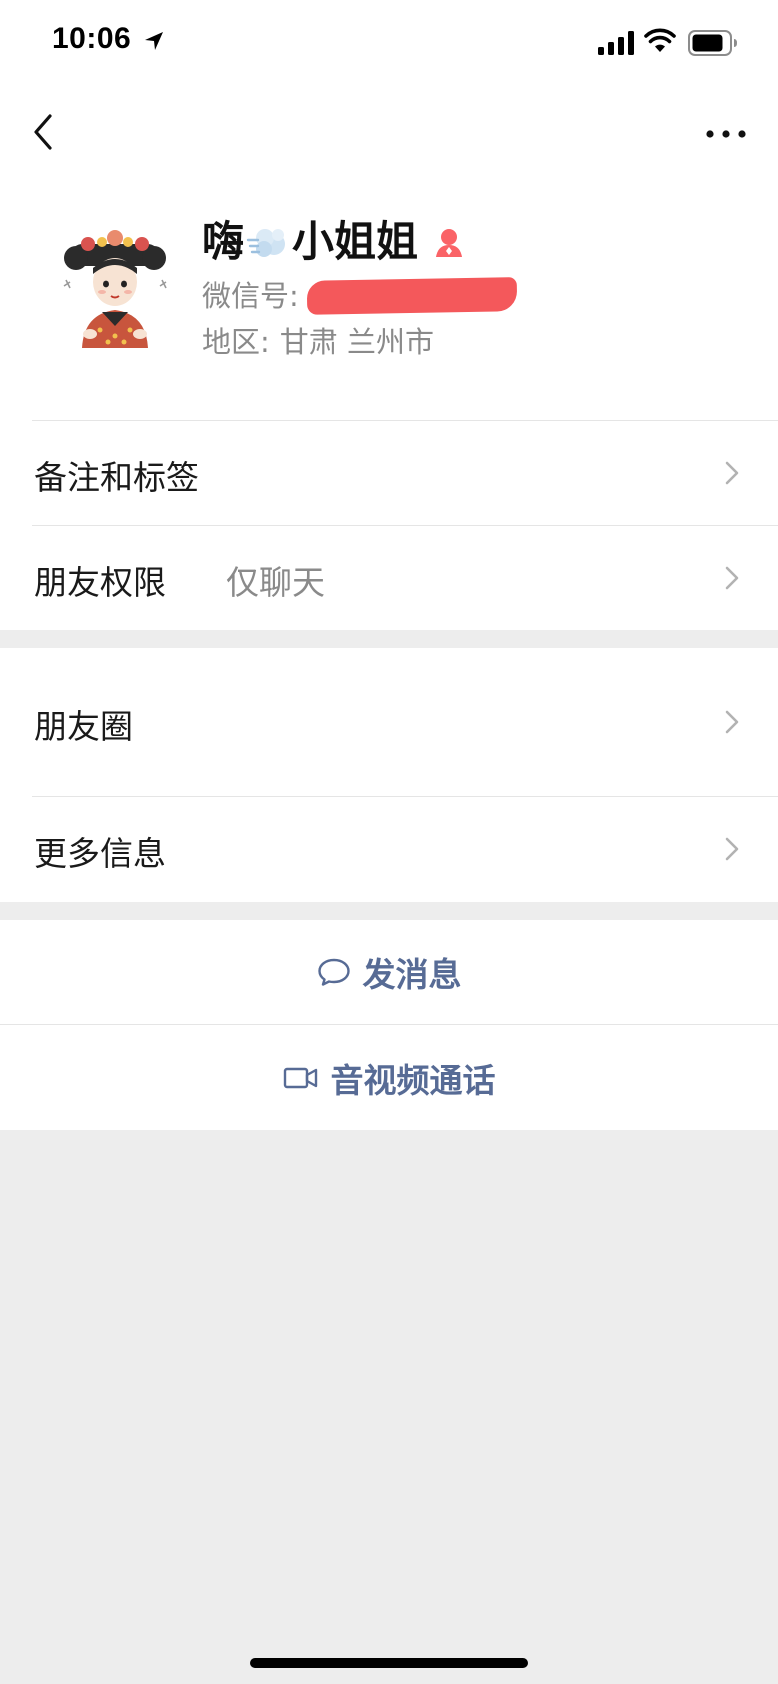  Describe the element at coordinates (356, 342) in the screenshot. I see `region-value: 甘肃 兰州市` at that location.